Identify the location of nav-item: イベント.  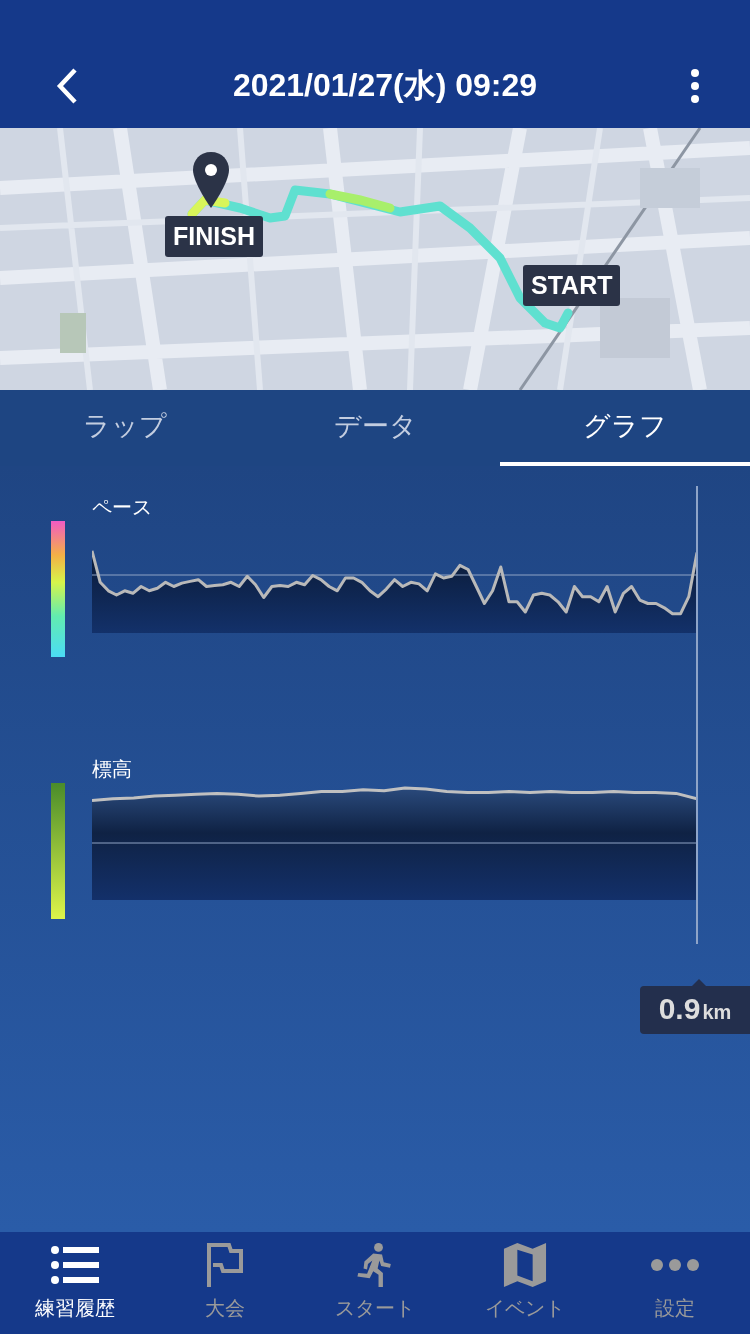
(525, 1283).